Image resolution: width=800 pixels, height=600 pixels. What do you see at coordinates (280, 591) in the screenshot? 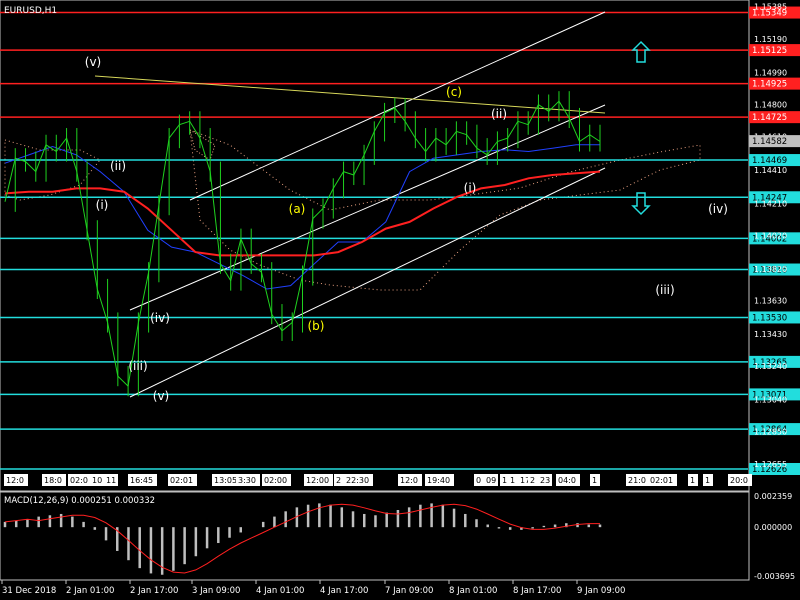
I see `x-tick-label: 4 Jan 01:00` at bounding box center [280, 591].